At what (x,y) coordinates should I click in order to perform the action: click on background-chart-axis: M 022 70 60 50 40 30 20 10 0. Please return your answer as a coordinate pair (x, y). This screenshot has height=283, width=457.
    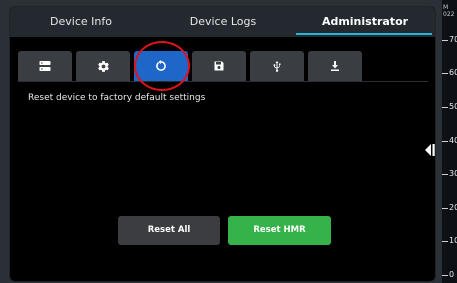
    Looking at the image, I should click on (449, 141).